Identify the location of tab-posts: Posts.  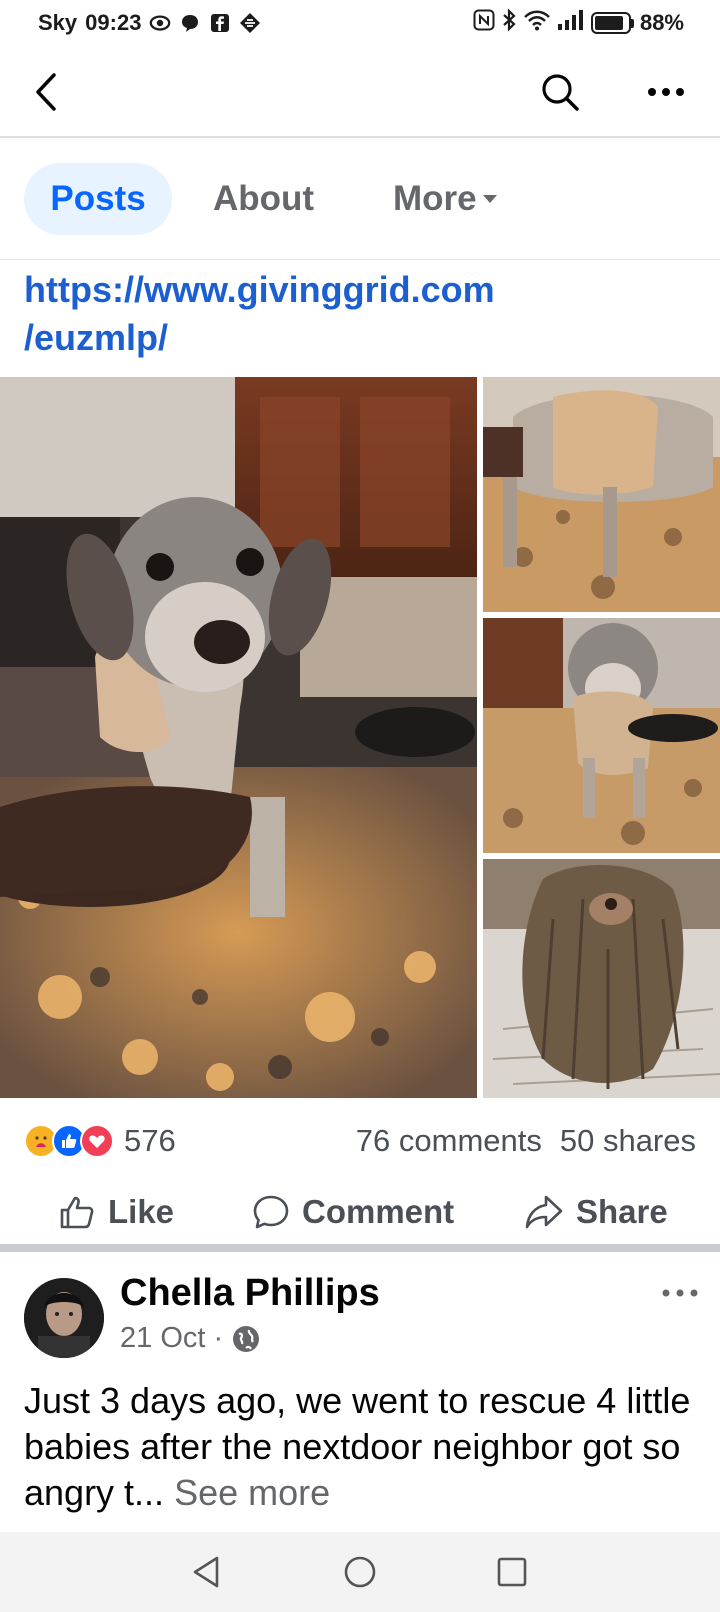
(98, 199).